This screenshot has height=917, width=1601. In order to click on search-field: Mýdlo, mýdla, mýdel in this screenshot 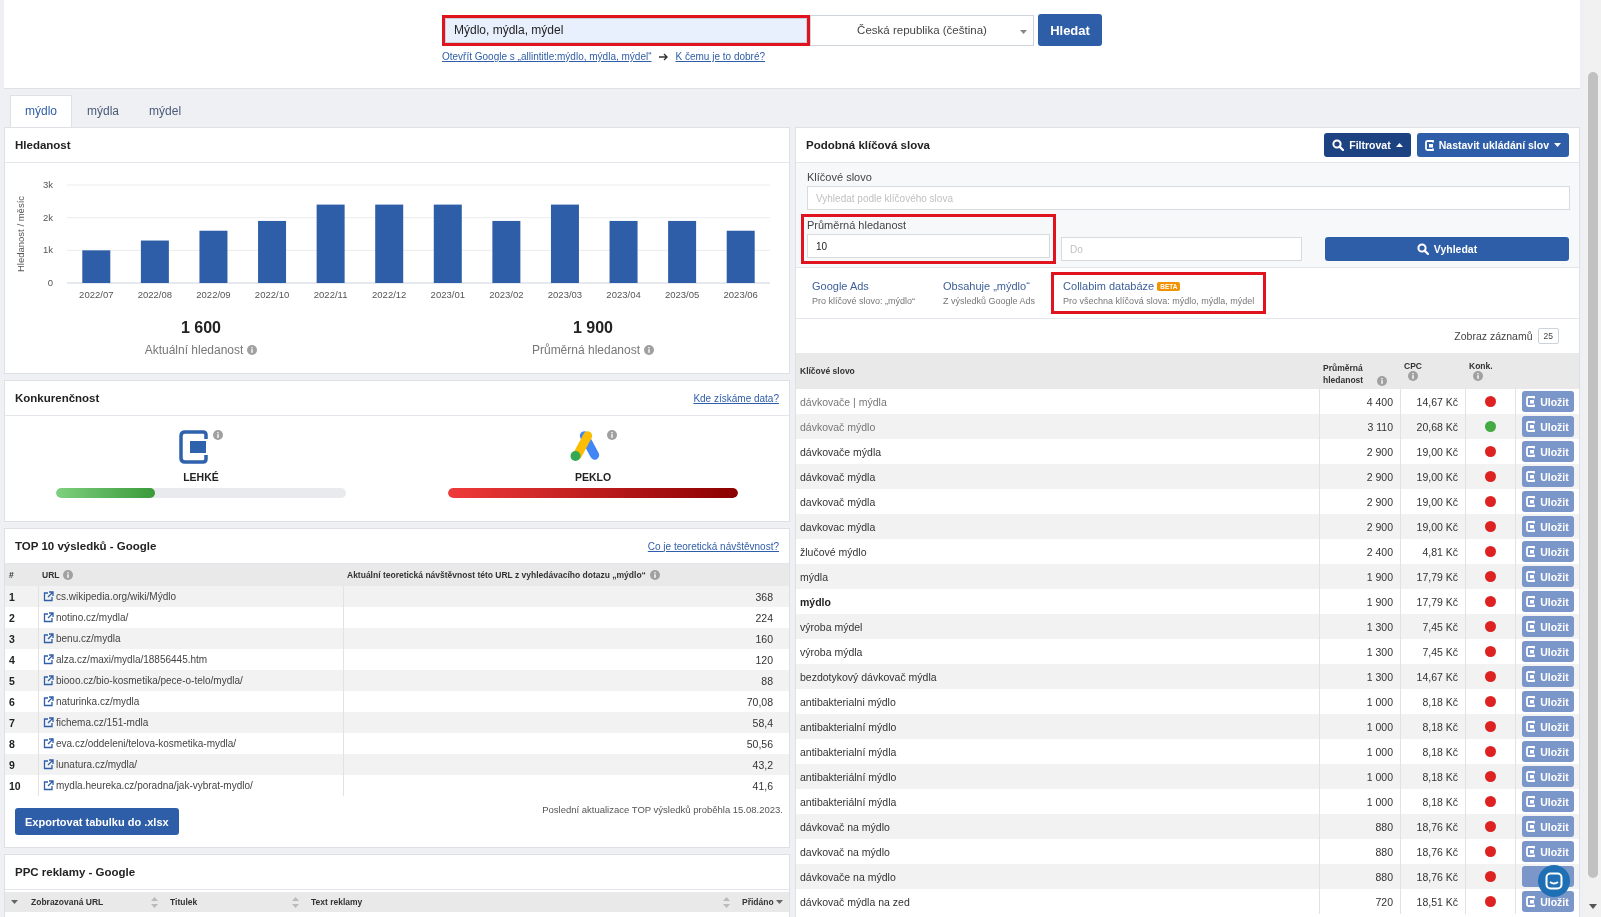, I will do `click(626, 30)`.